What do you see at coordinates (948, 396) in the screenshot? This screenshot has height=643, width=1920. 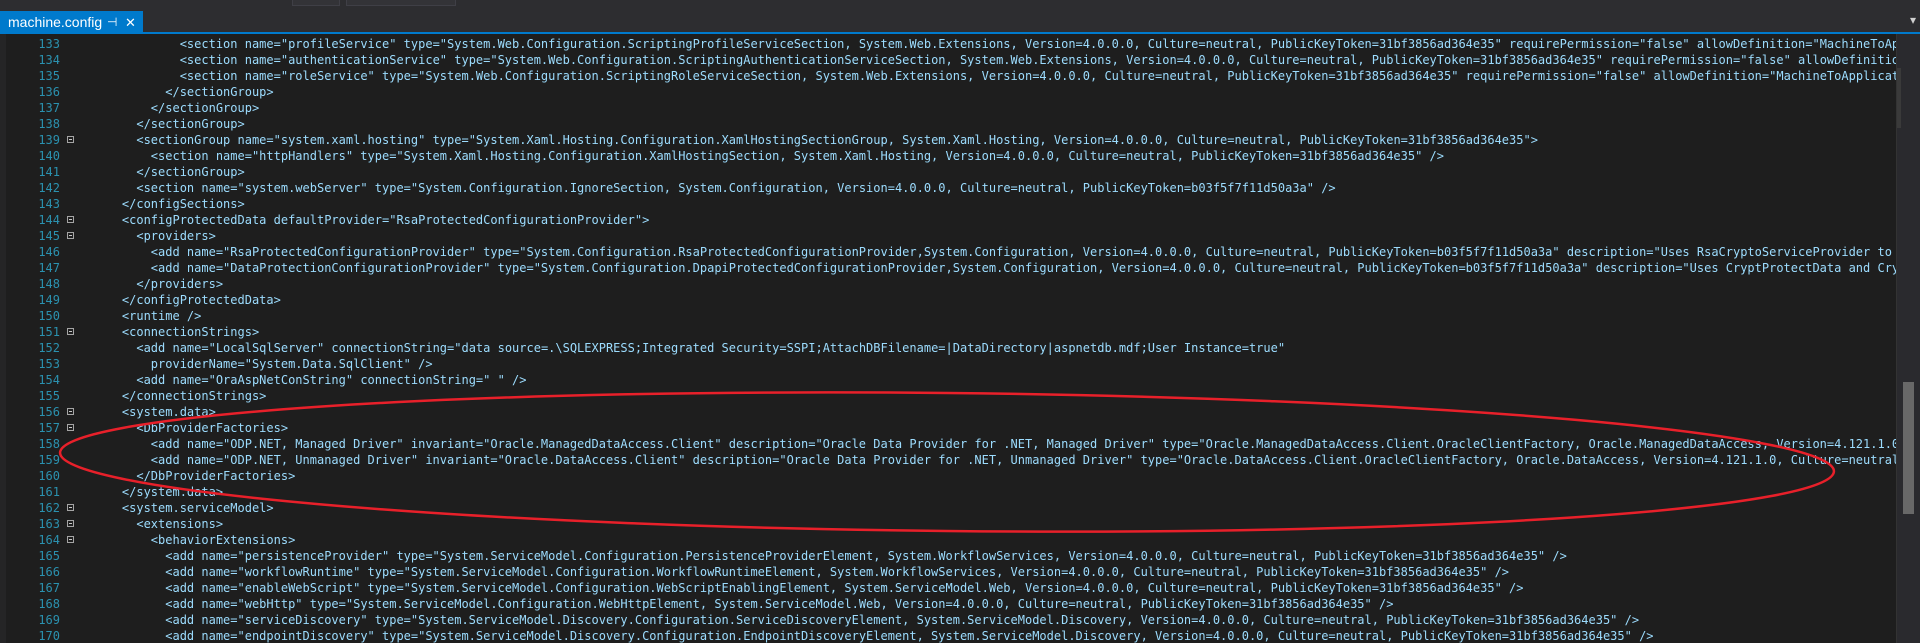 I see `code-line: 155 </connectionStrings>` at bounding box center [948, 396].